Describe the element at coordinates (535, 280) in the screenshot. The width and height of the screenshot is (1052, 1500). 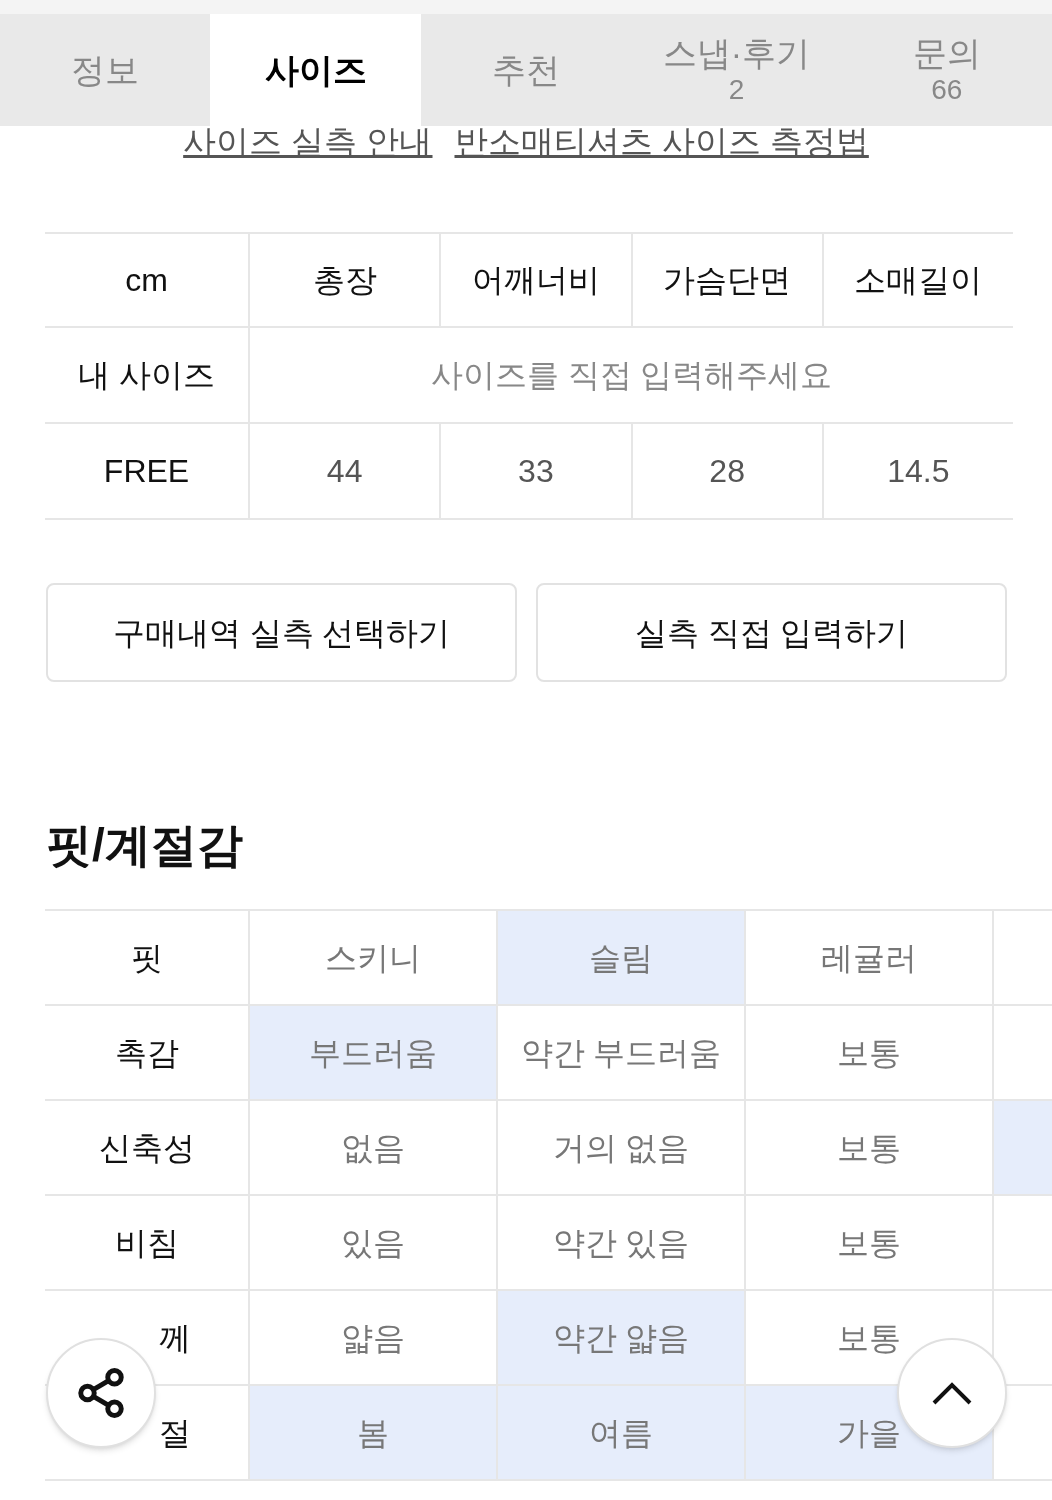
I see `column-header: 어깨너비` at that location.